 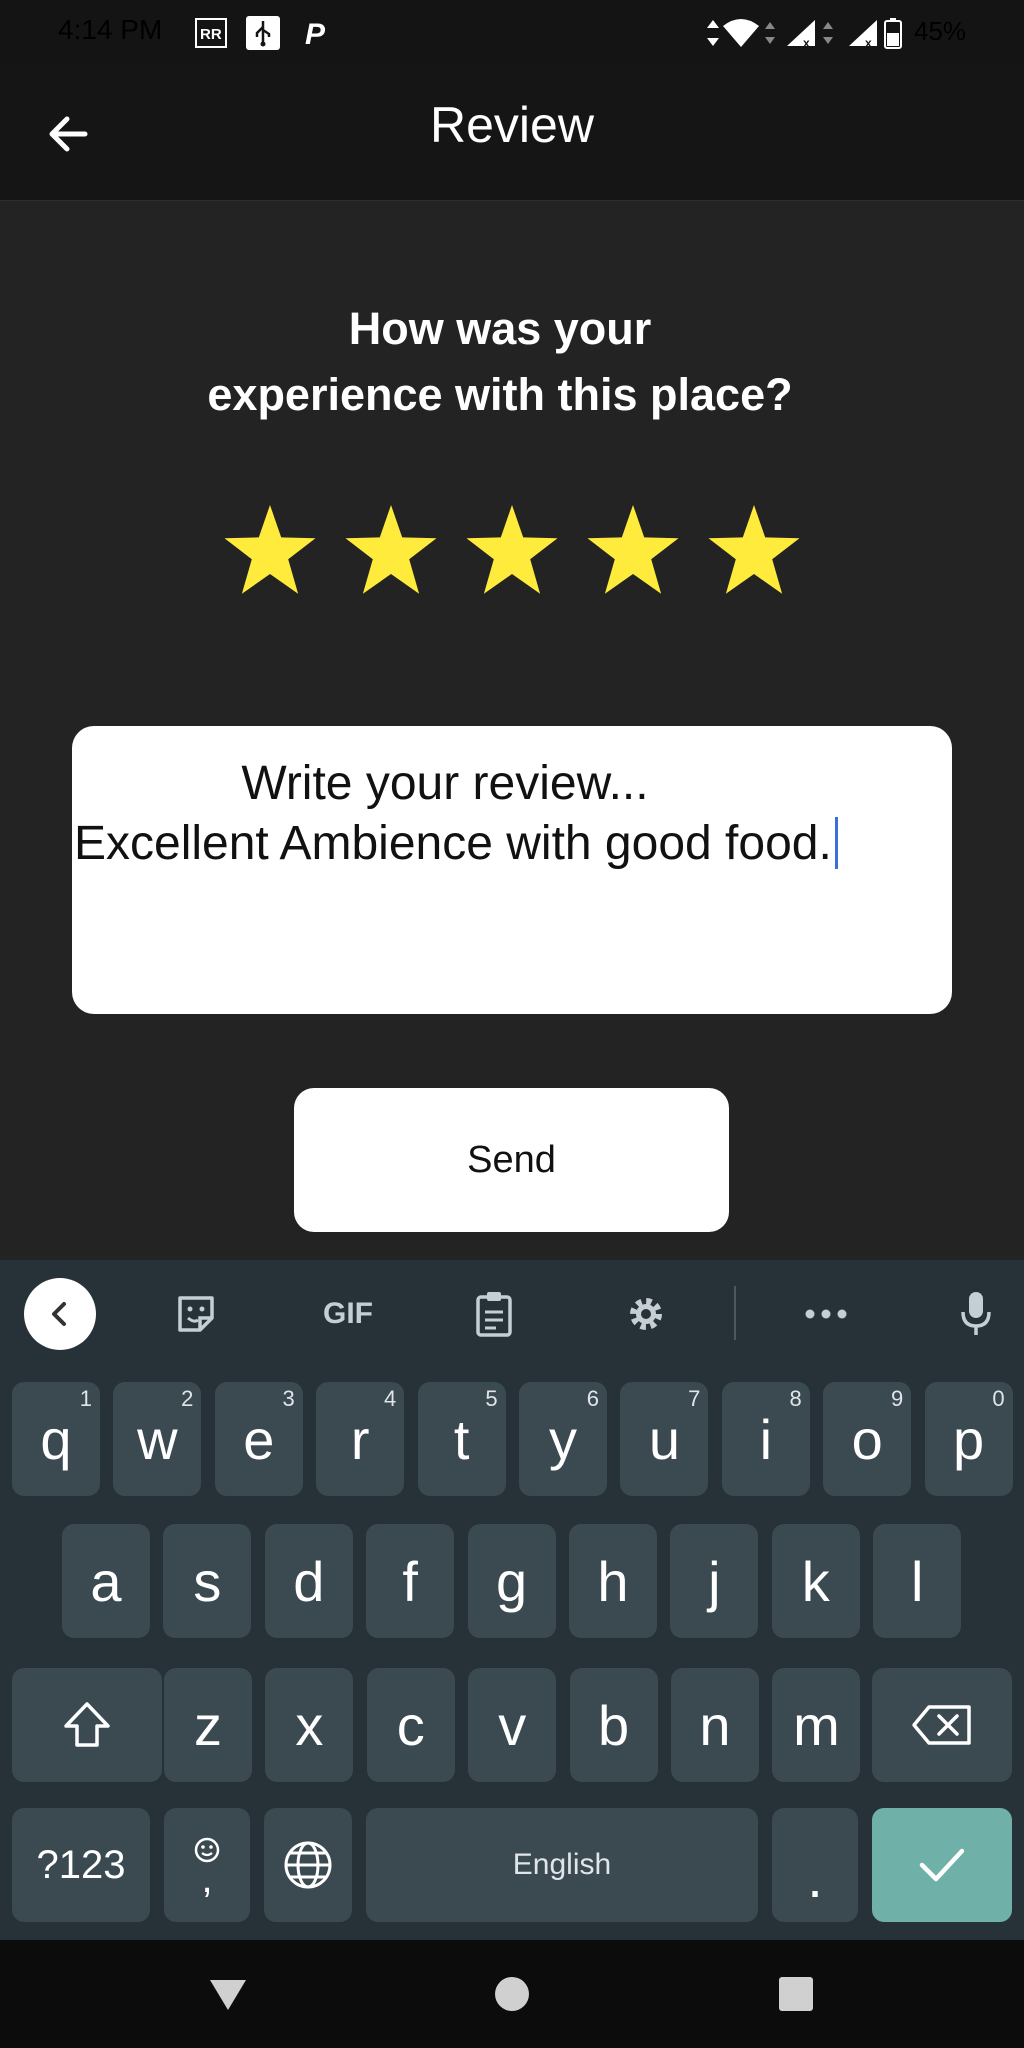 What do you see at coordinates (56, 1439) in the screenshot?
I see `key-q: q1` at bounding box center [56, 1439].